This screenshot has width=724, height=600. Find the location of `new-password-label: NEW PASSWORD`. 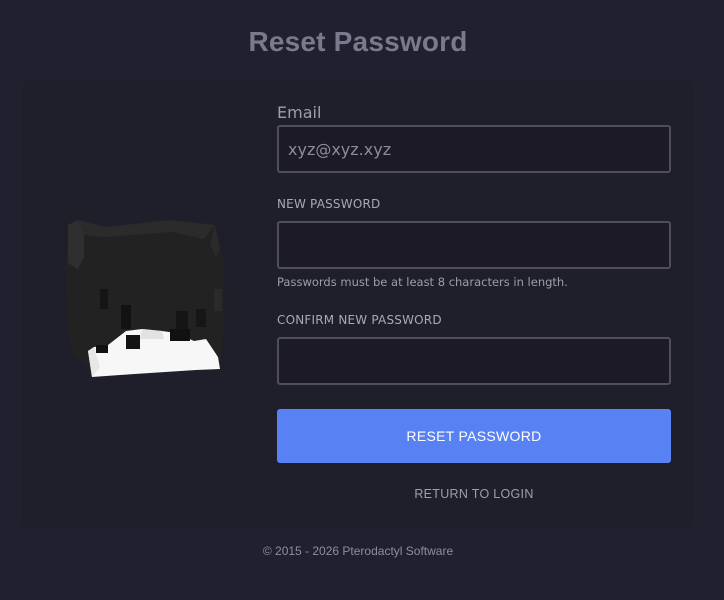

new-password-label: NEW PASSWORD is located at coordinates (329, 204).